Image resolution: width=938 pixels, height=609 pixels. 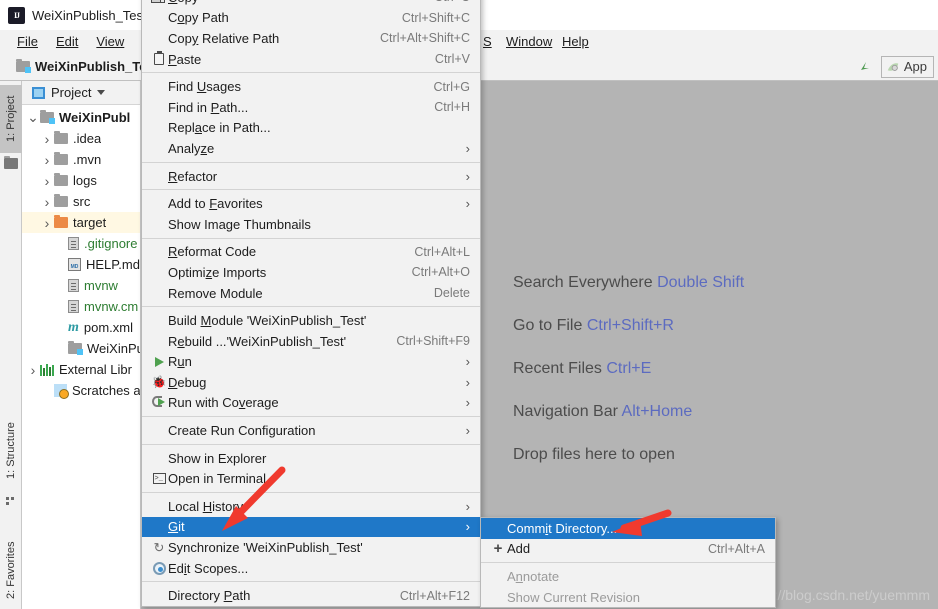 What do you see at coordinates (311, 506) in the screenshot?
I see `menu-item: Local History ›` at bounding box center [311, 506].